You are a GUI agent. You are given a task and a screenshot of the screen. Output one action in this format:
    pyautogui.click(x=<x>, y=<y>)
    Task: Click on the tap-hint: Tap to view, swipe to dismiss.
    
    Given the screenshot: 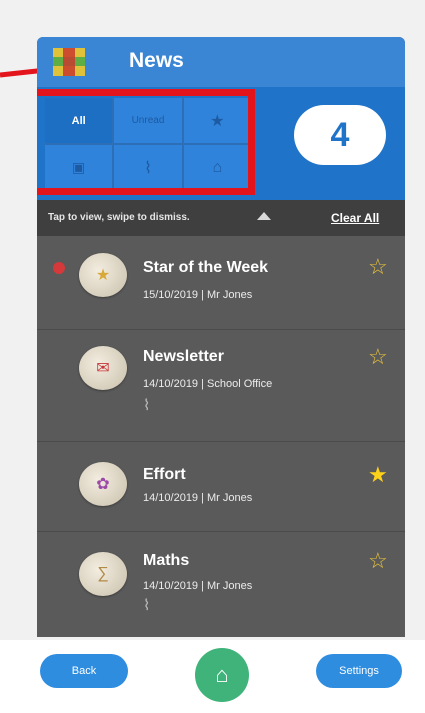 What is the action you would take?
    pyautogui.click(x=119, y=217)
    